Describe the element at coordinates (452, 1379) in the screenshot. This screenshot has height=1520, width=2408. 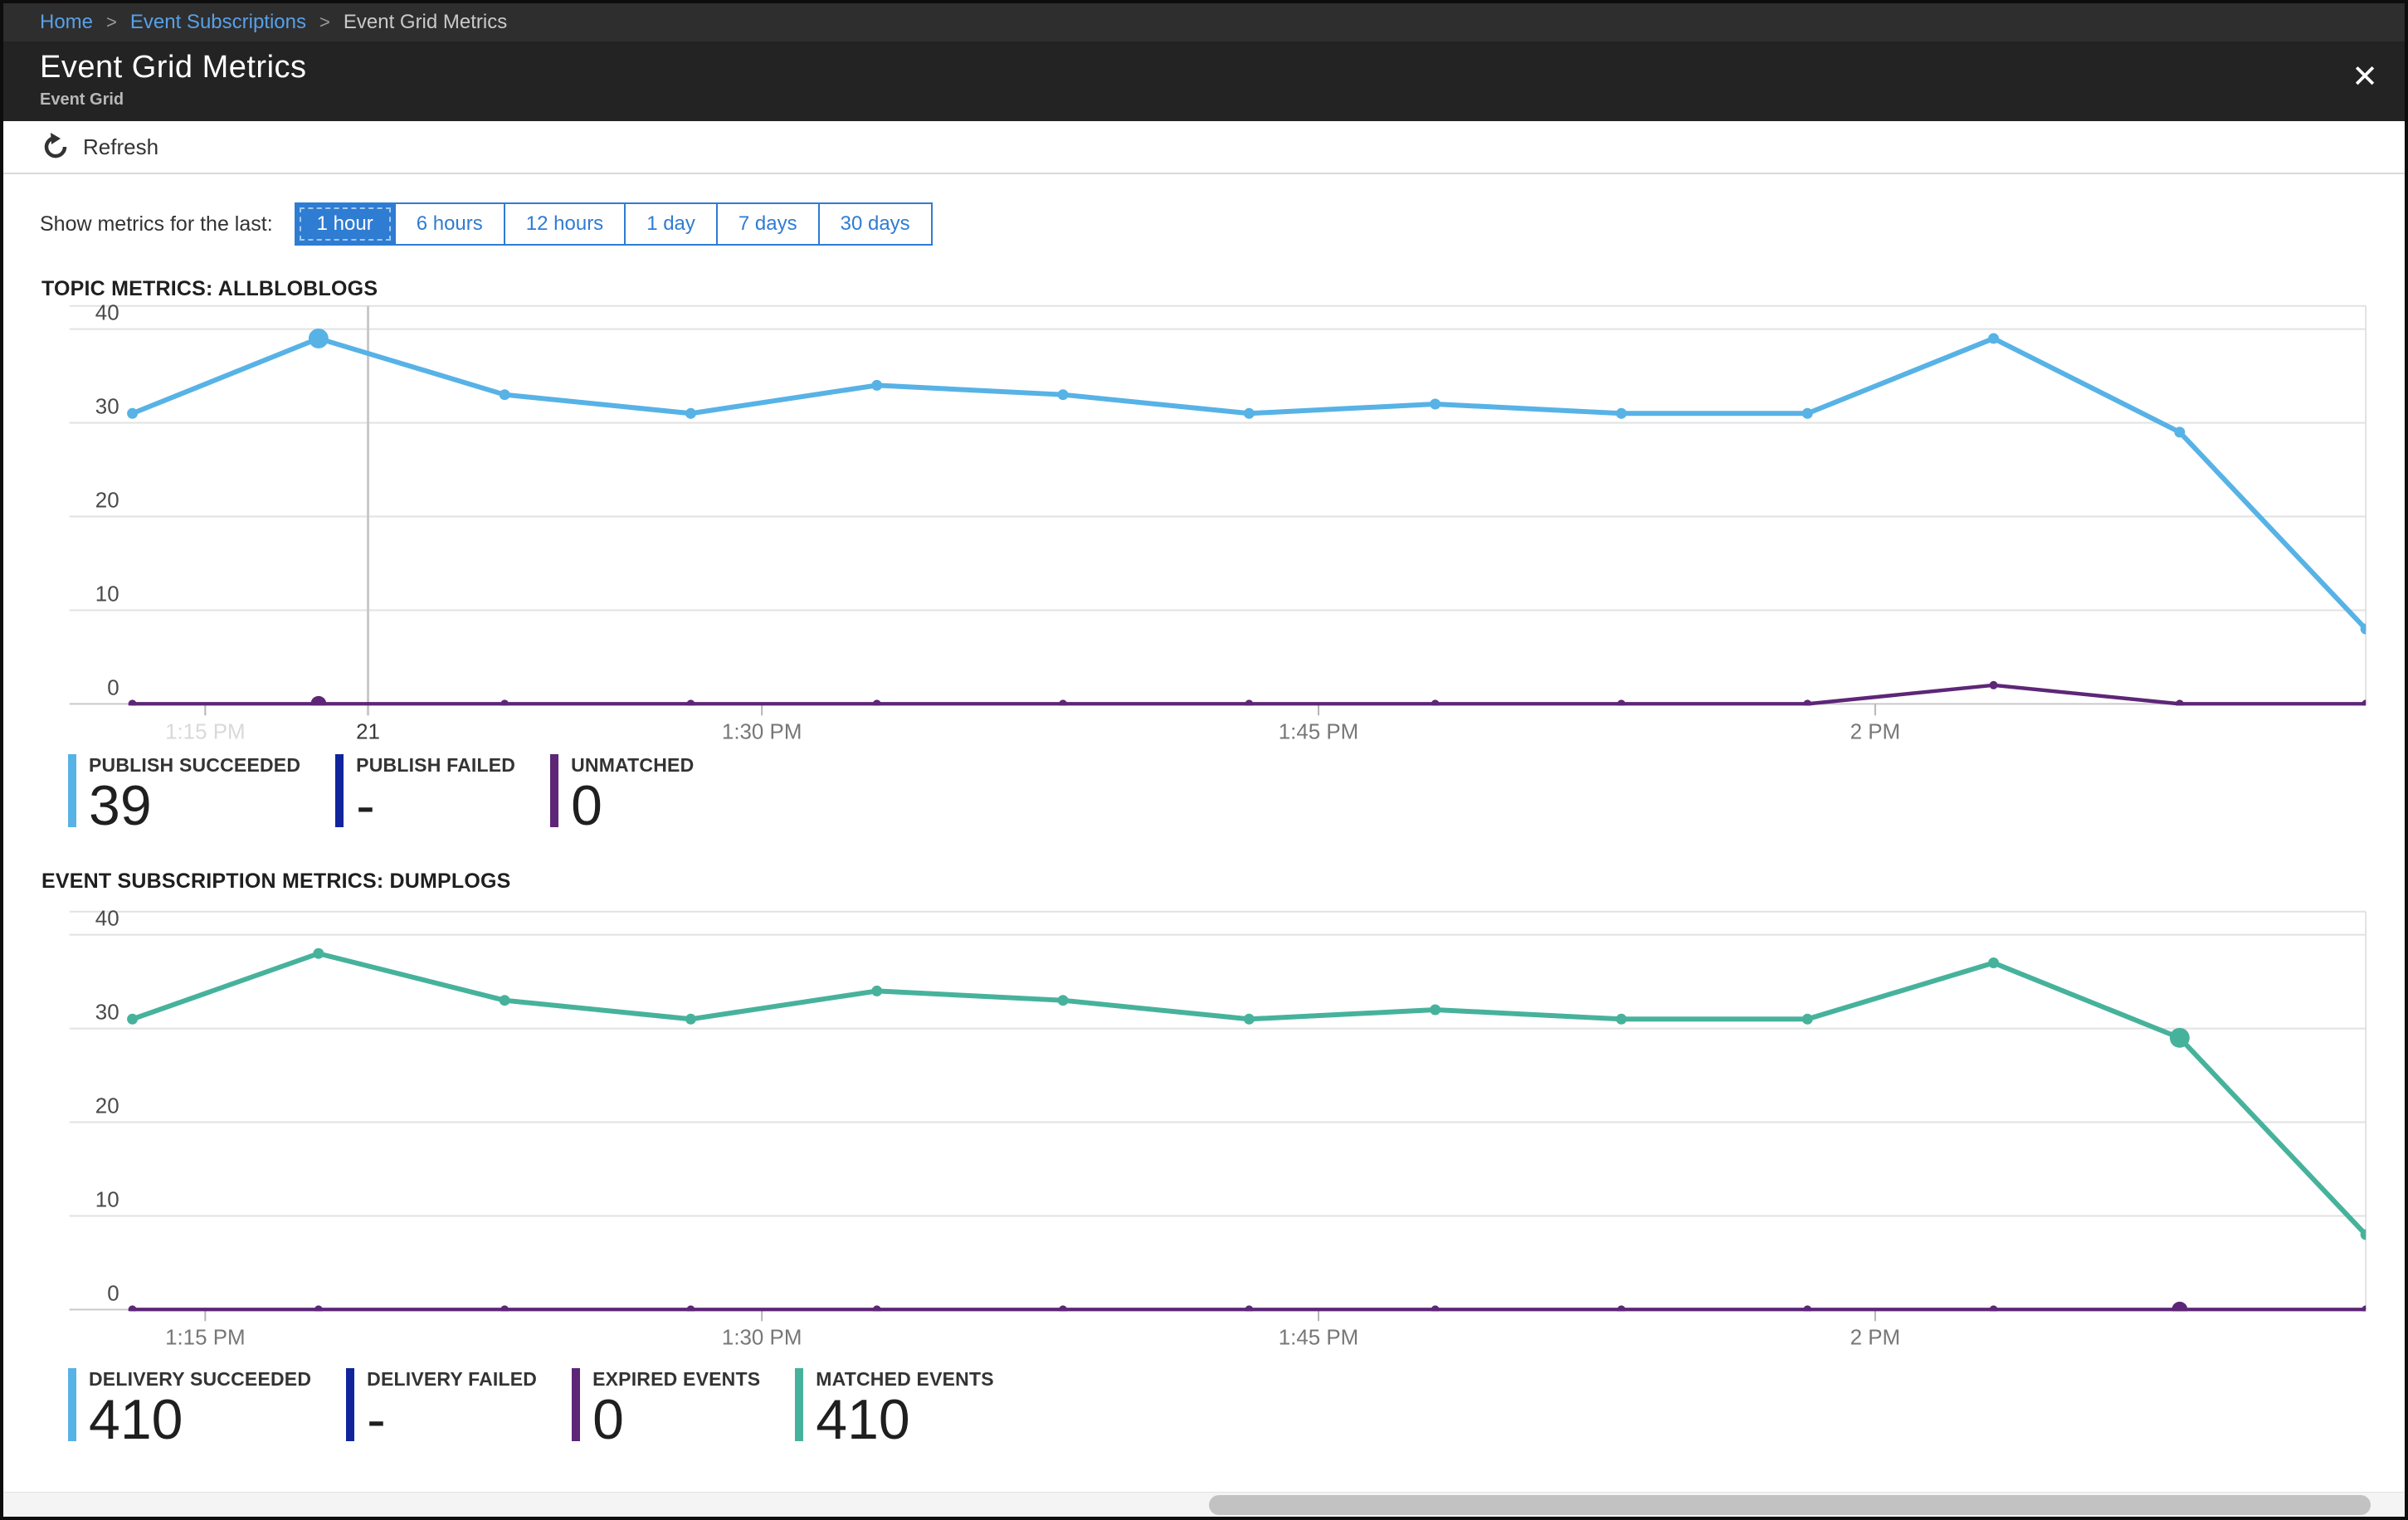
I see `legend-label: DELIVERY FAILED` at that location.